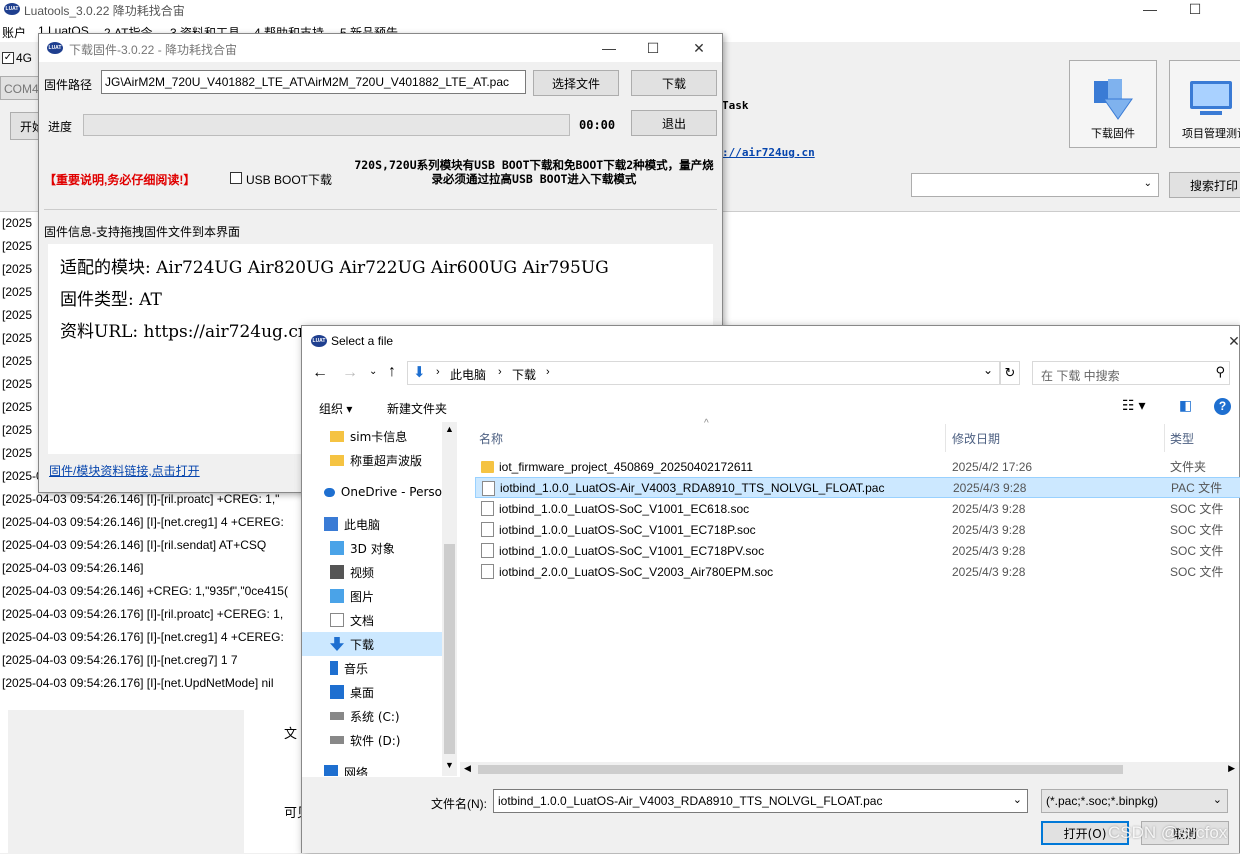 The width and height of the screenshot is (1240, 854). Describe the element at coordinates (337, 460) in the screenshot. I see `folder-icon` at that location.